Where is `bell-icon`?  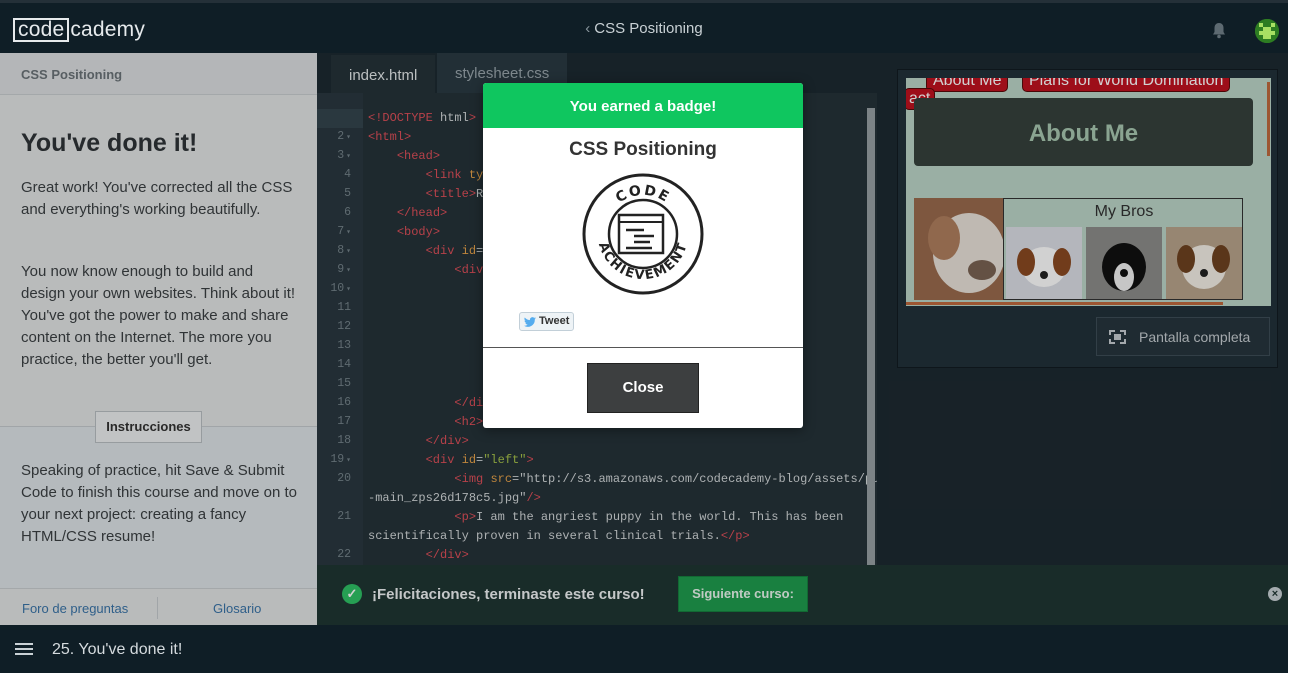 bell-icon is located at coordinates (1219, 30).